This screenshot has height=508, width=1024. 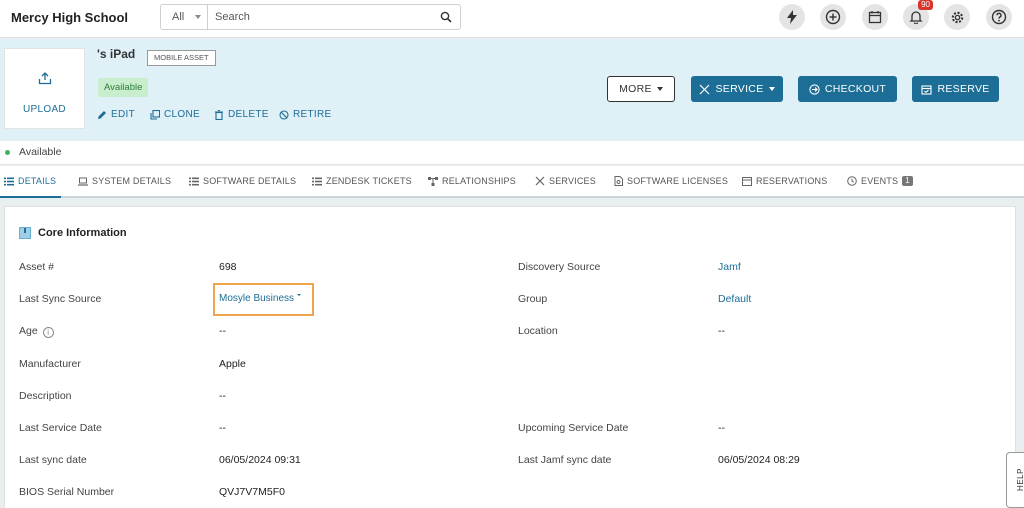 I want to click on events-count-badge: 1, so click(x=907, y=181).